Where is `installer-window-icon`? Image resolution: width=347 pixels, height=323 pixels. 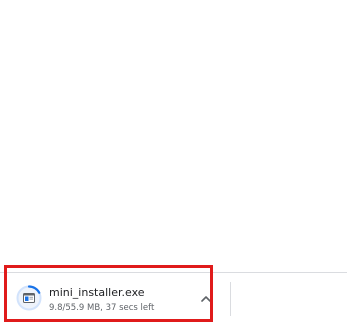 installer-window-icon is located at coordinates (29, 298).